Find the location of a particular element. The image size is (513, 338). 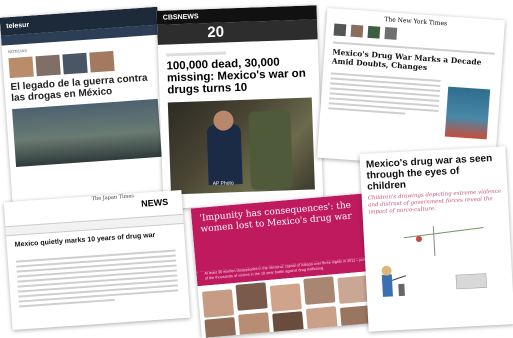

japan-times-section: NEWS is located at coordinates (154, 202).